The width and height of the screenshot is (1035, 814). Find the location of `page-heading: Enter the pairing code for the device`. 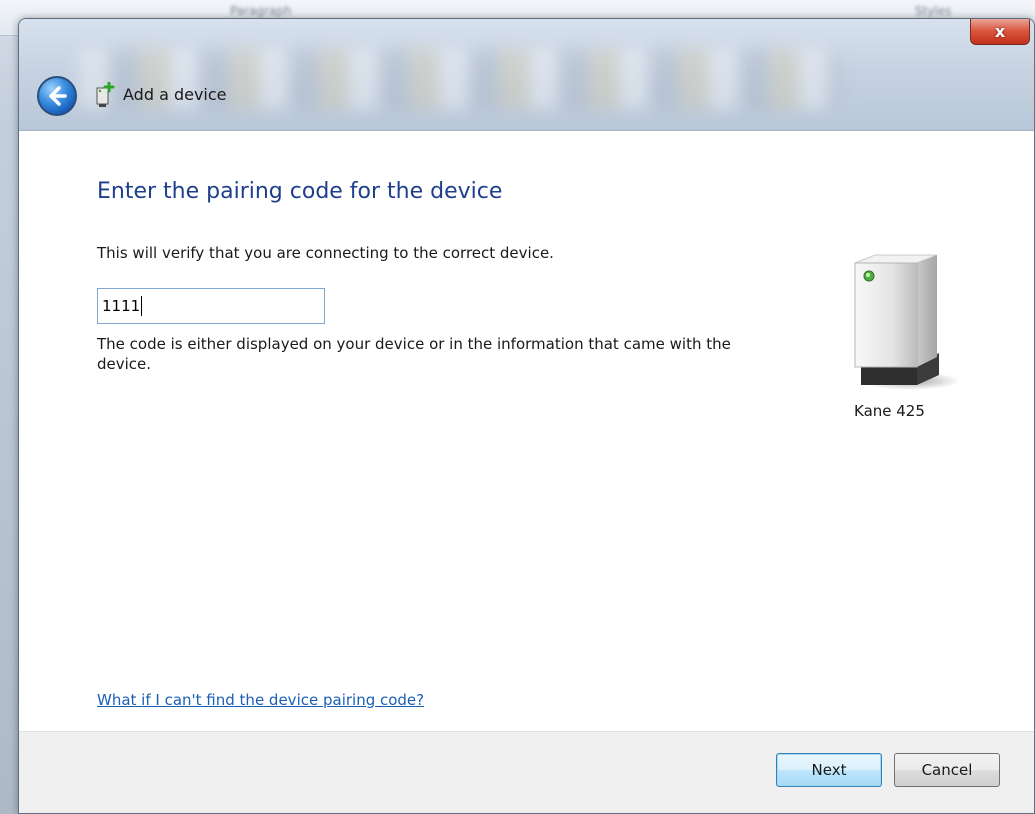

page-heading: Enter the pairing code for the device is located at coordinates (300, 191).